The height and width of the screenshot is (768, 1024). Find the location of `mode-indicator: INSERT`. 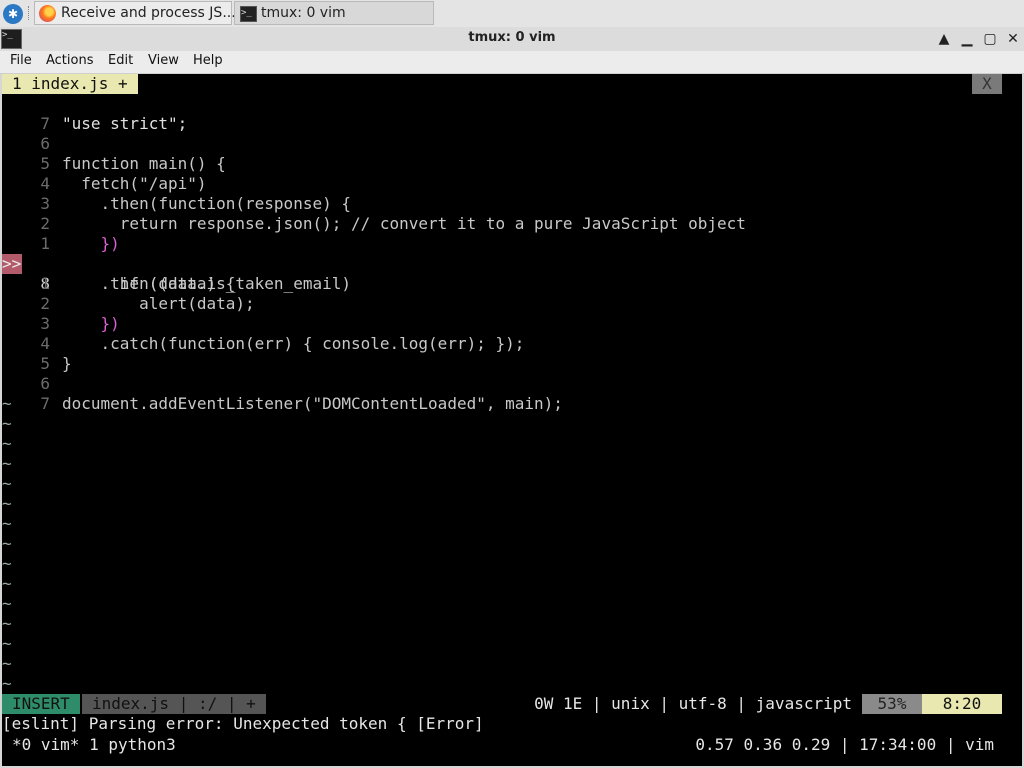

mode-indicator: INSERT is located at coordinates (41, 704).